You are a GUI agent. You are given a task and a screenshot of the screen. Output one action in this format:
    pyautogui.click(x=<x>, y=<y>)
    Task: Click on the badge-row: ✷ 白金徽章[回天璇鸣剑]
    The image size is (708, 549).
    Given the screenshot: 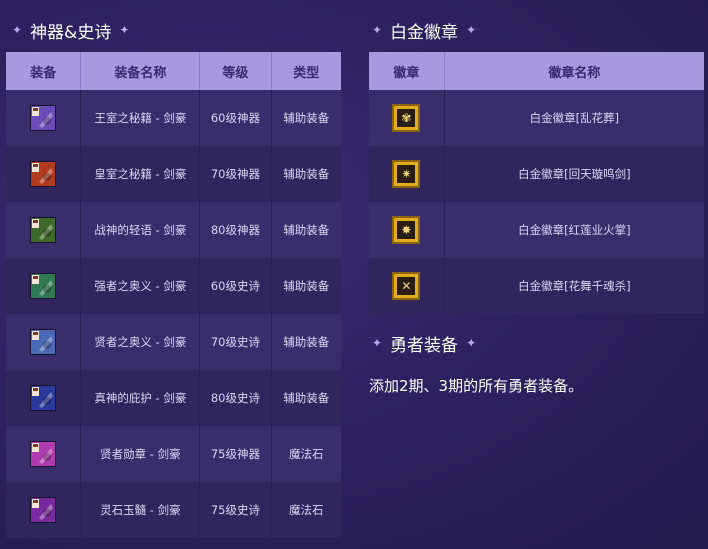 What is the action you would take?
    pyautogui.click(x=536, y=174)
    